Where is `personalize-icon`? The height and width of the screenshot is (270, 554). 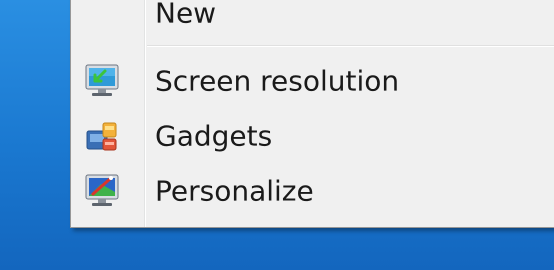
personalize-icon is located at coordinates (102, 191).